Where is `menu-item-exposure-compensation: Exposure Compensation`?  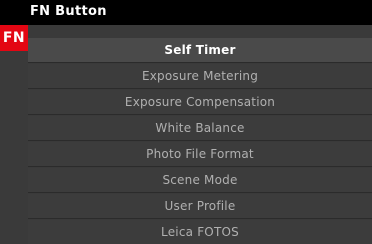 menu-item-exposure-compensation: Exposure Compensation is located at coordinates (200, 102).